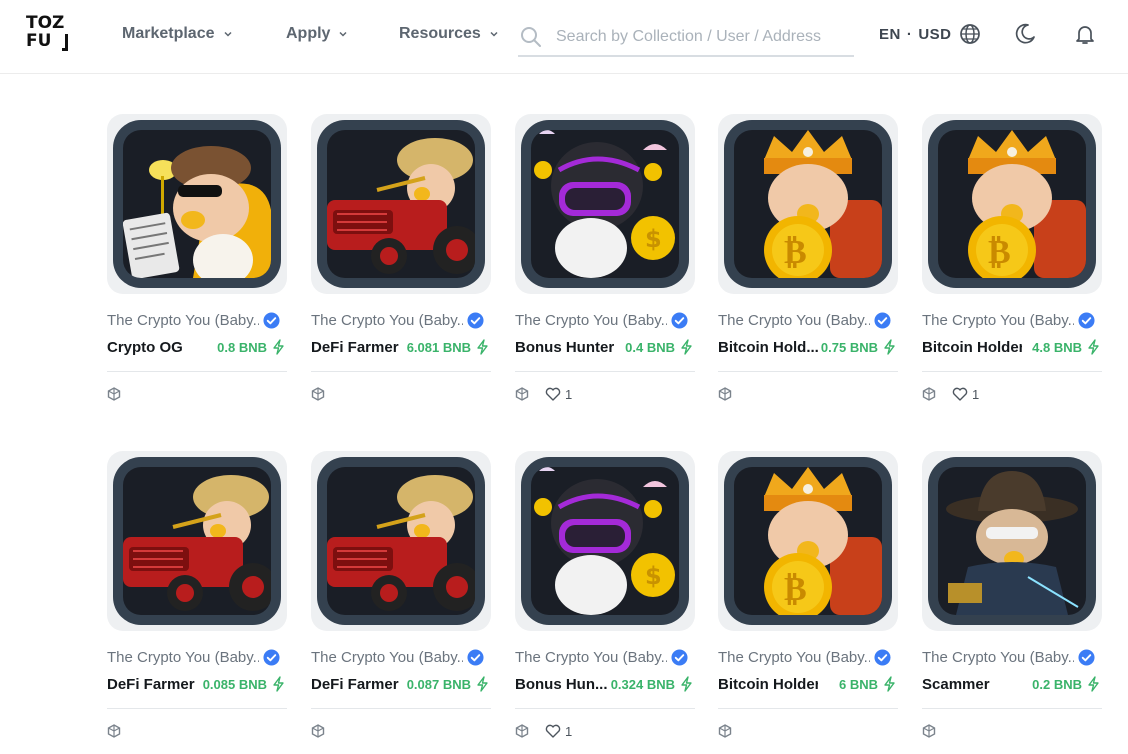  I want to click on search-input, so click(701, 36).